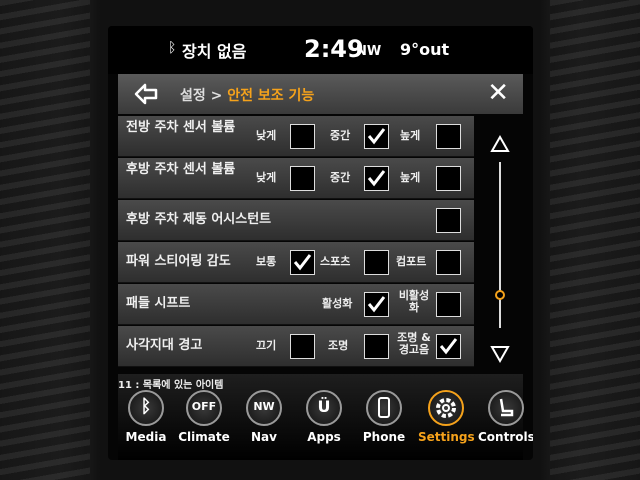  I want to click on checkbox-front-mid, so click(376, 136).